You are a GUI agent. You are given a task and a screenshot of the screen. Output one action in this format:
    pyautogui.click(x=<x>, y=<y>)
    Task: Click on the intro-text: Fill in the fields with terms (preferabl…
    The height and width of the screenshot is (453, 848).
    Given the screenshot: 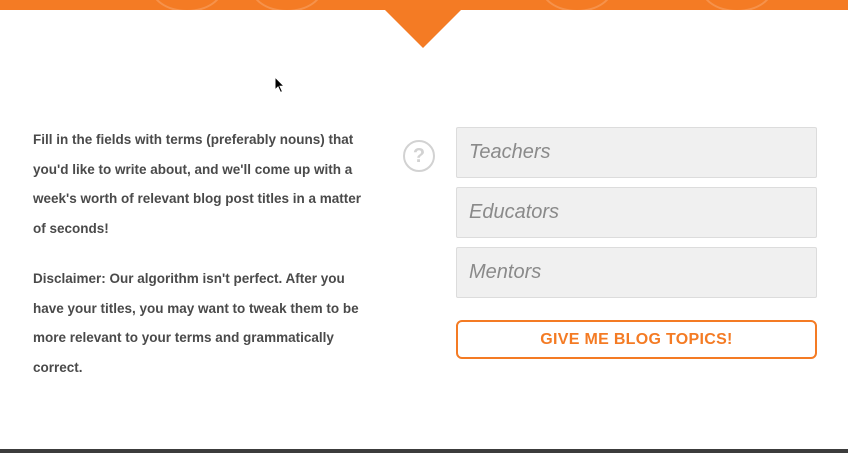 What is the action you would take?
    pyautogui.click(x=197, y=184)
    